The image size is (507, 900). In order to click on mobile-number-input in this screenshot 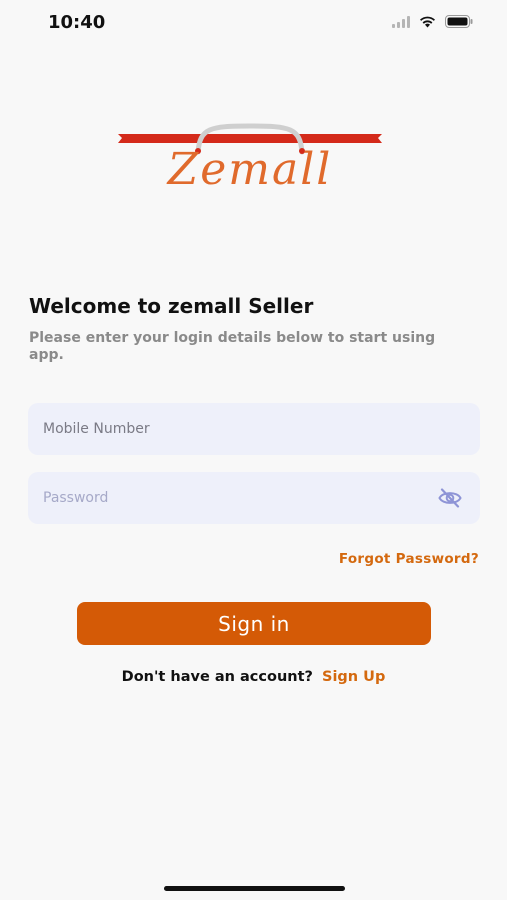, I will do `click(254, 429)`.